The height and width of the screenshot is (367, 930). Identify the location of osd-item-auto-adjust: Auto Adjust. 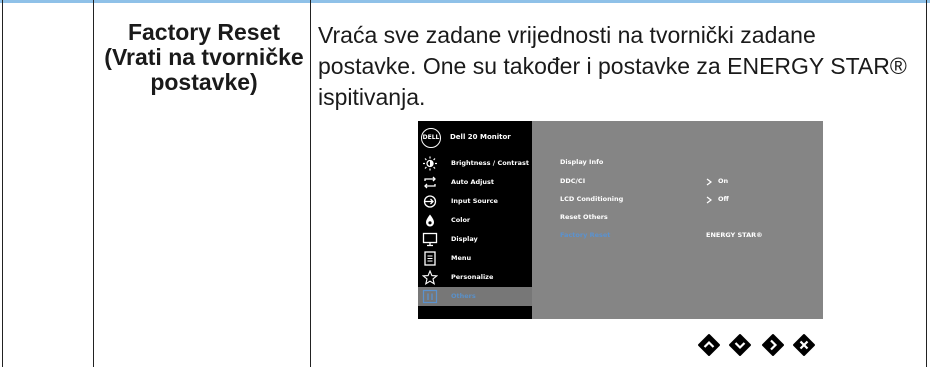
(475, 182).